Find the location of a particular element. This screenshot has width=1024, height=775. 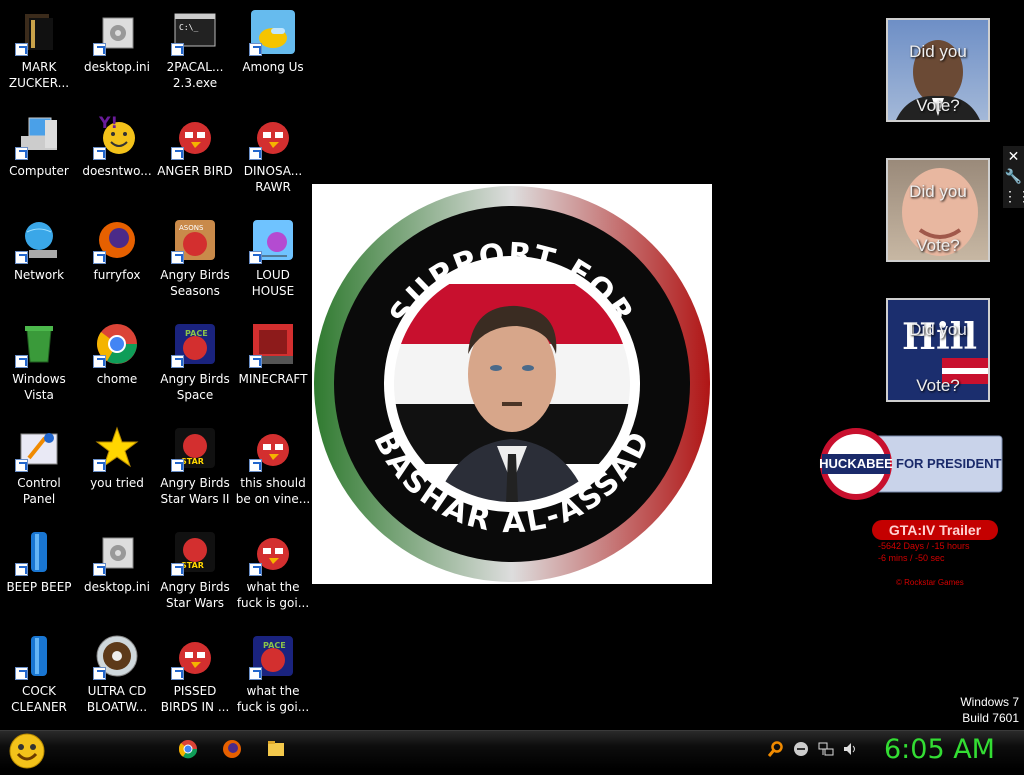

desktop-icon: LOUD HOUSE is located at coordinates (273, 258).